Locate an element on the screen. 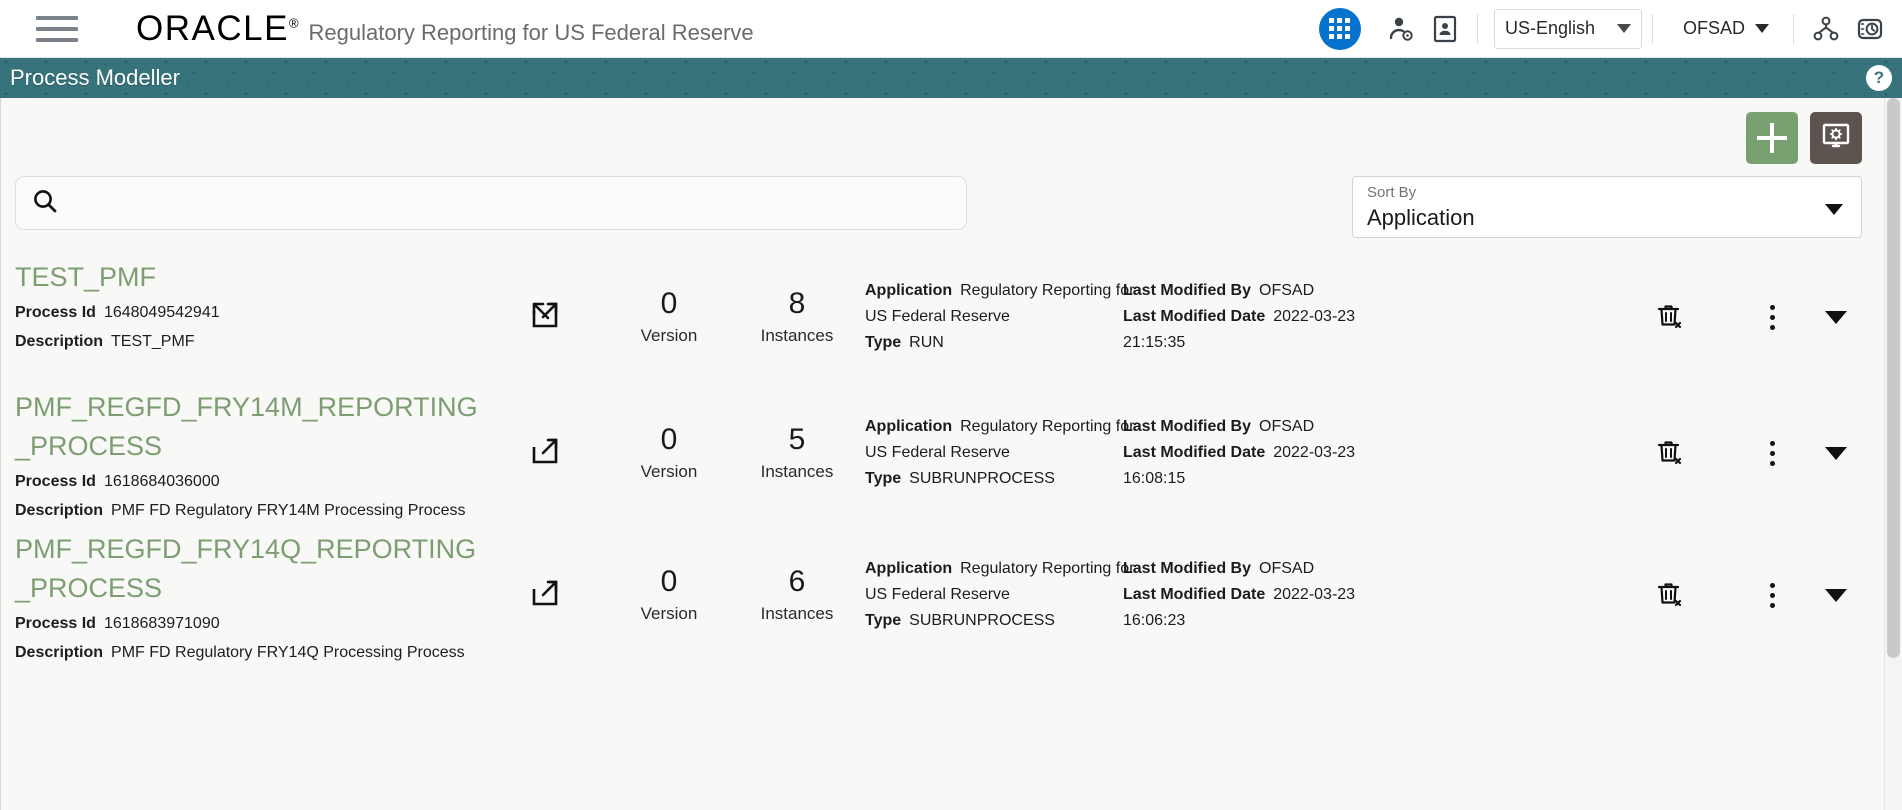 The height and width of the screenshot is (810, 1902). last-modified-time-value: 16:06:23 is located at coordinates (1154, 620).